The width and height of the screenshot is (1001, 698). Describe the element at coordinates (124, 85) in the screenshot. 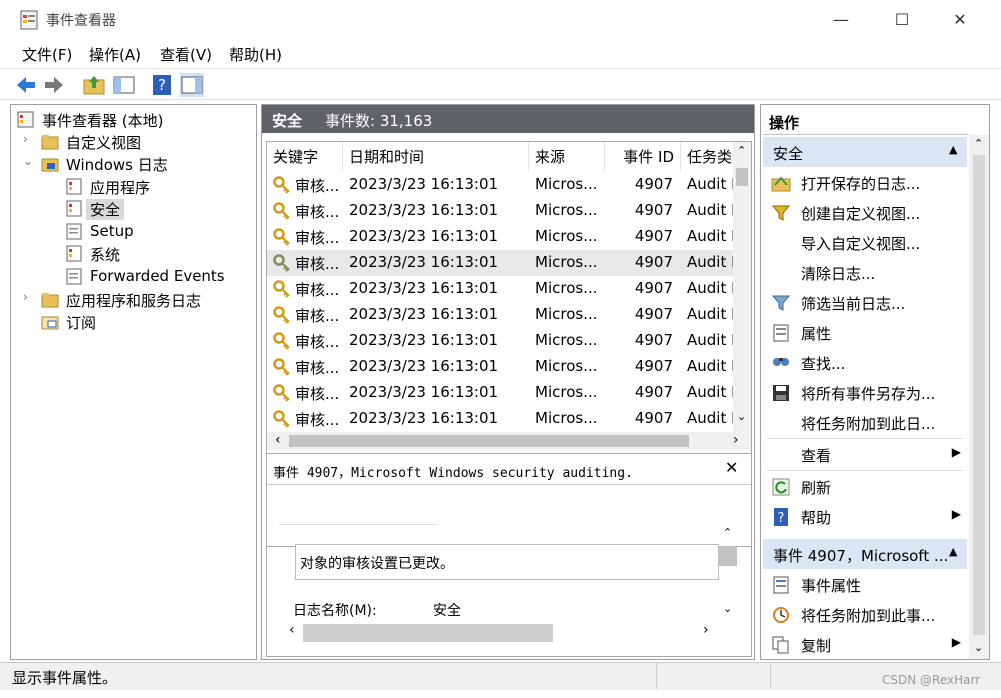

I see `show-hide-tree-icon` at that location.